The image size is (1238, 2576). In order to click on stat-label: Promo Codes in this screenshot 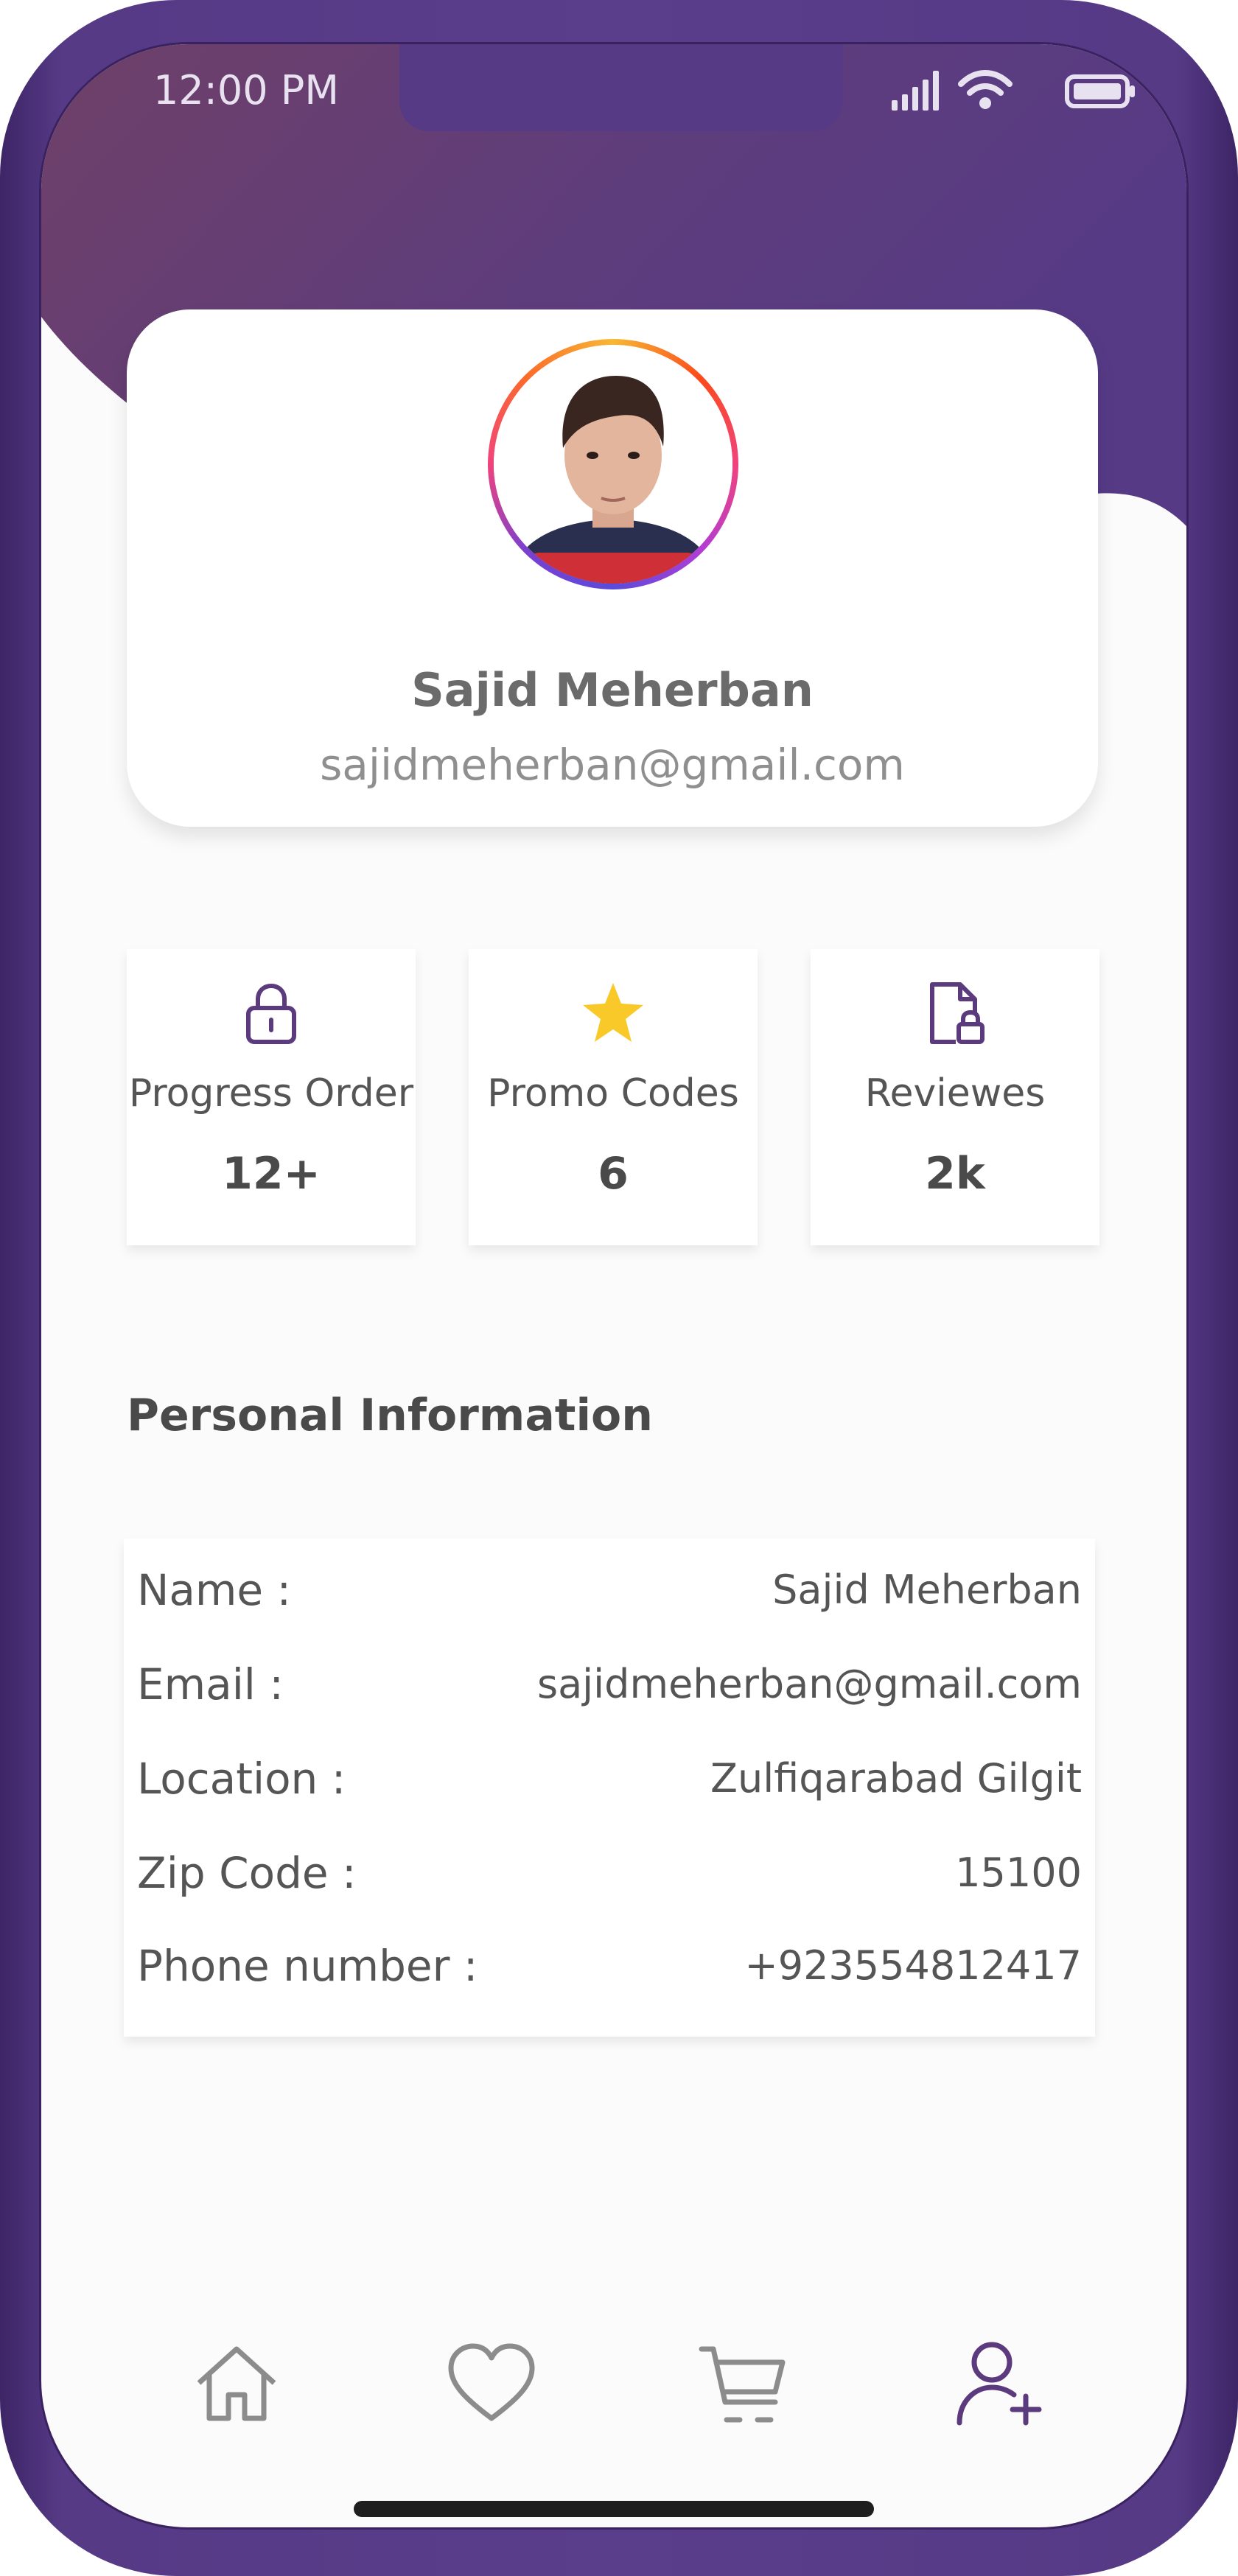, I will do `click(613, 1093)`.